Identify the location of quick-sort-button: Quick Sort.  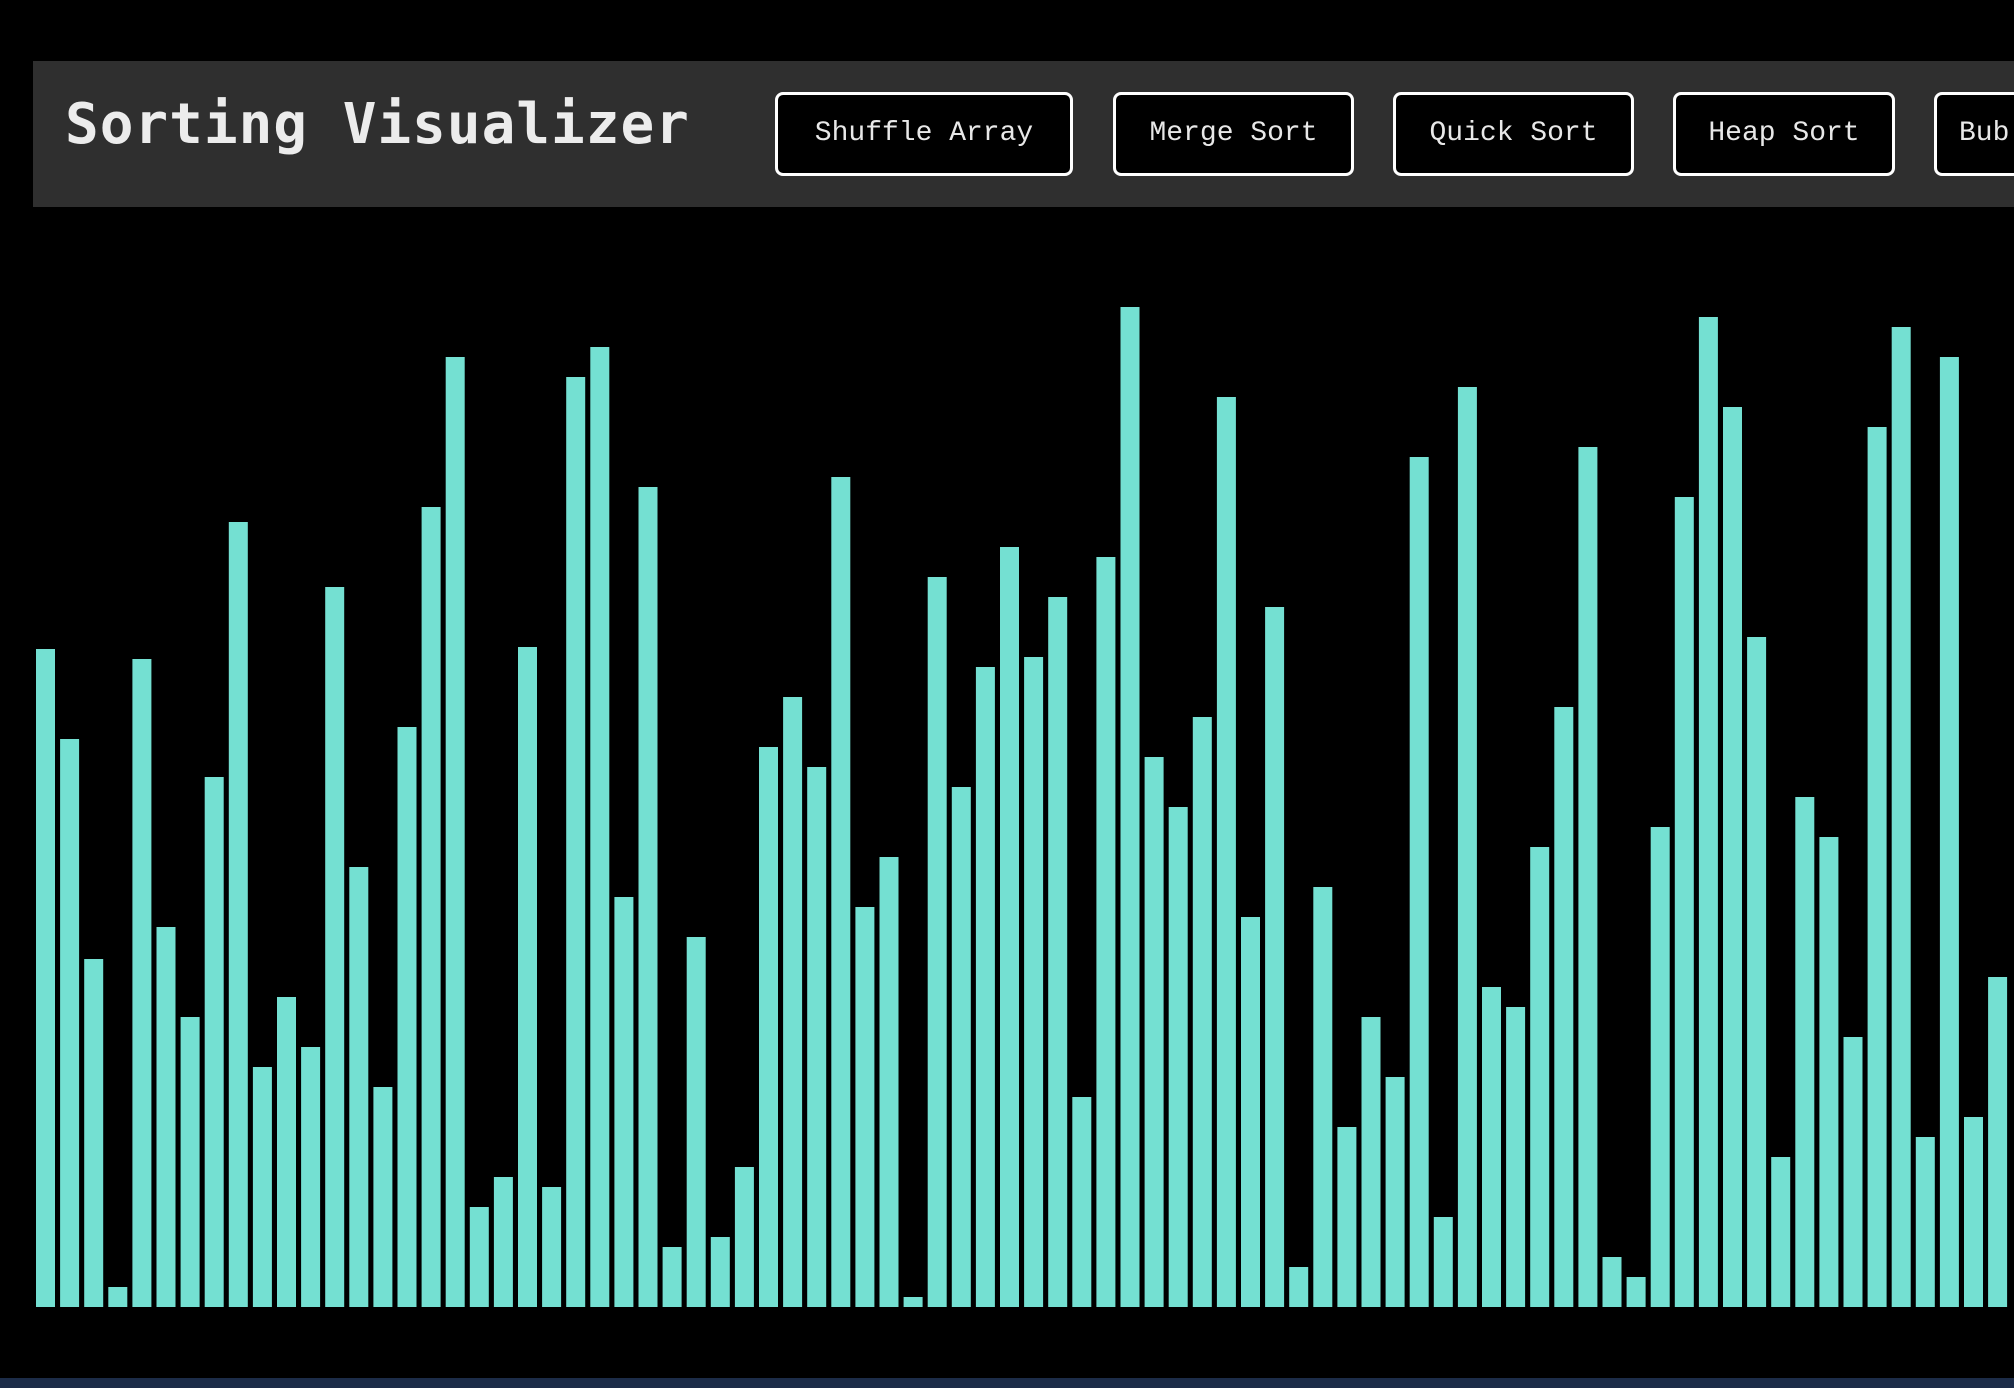
(1513, 134).